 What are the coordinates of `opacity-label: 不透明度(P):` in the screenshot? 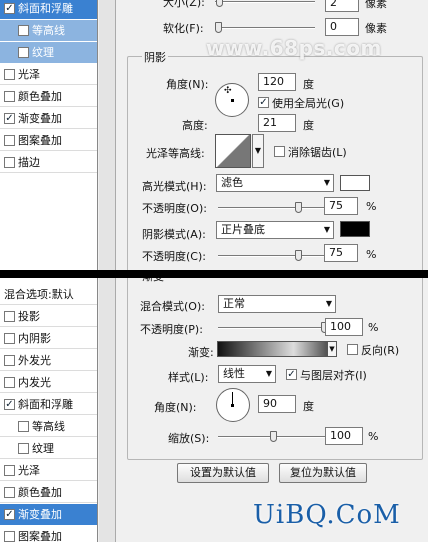 It's located at (171, 329).